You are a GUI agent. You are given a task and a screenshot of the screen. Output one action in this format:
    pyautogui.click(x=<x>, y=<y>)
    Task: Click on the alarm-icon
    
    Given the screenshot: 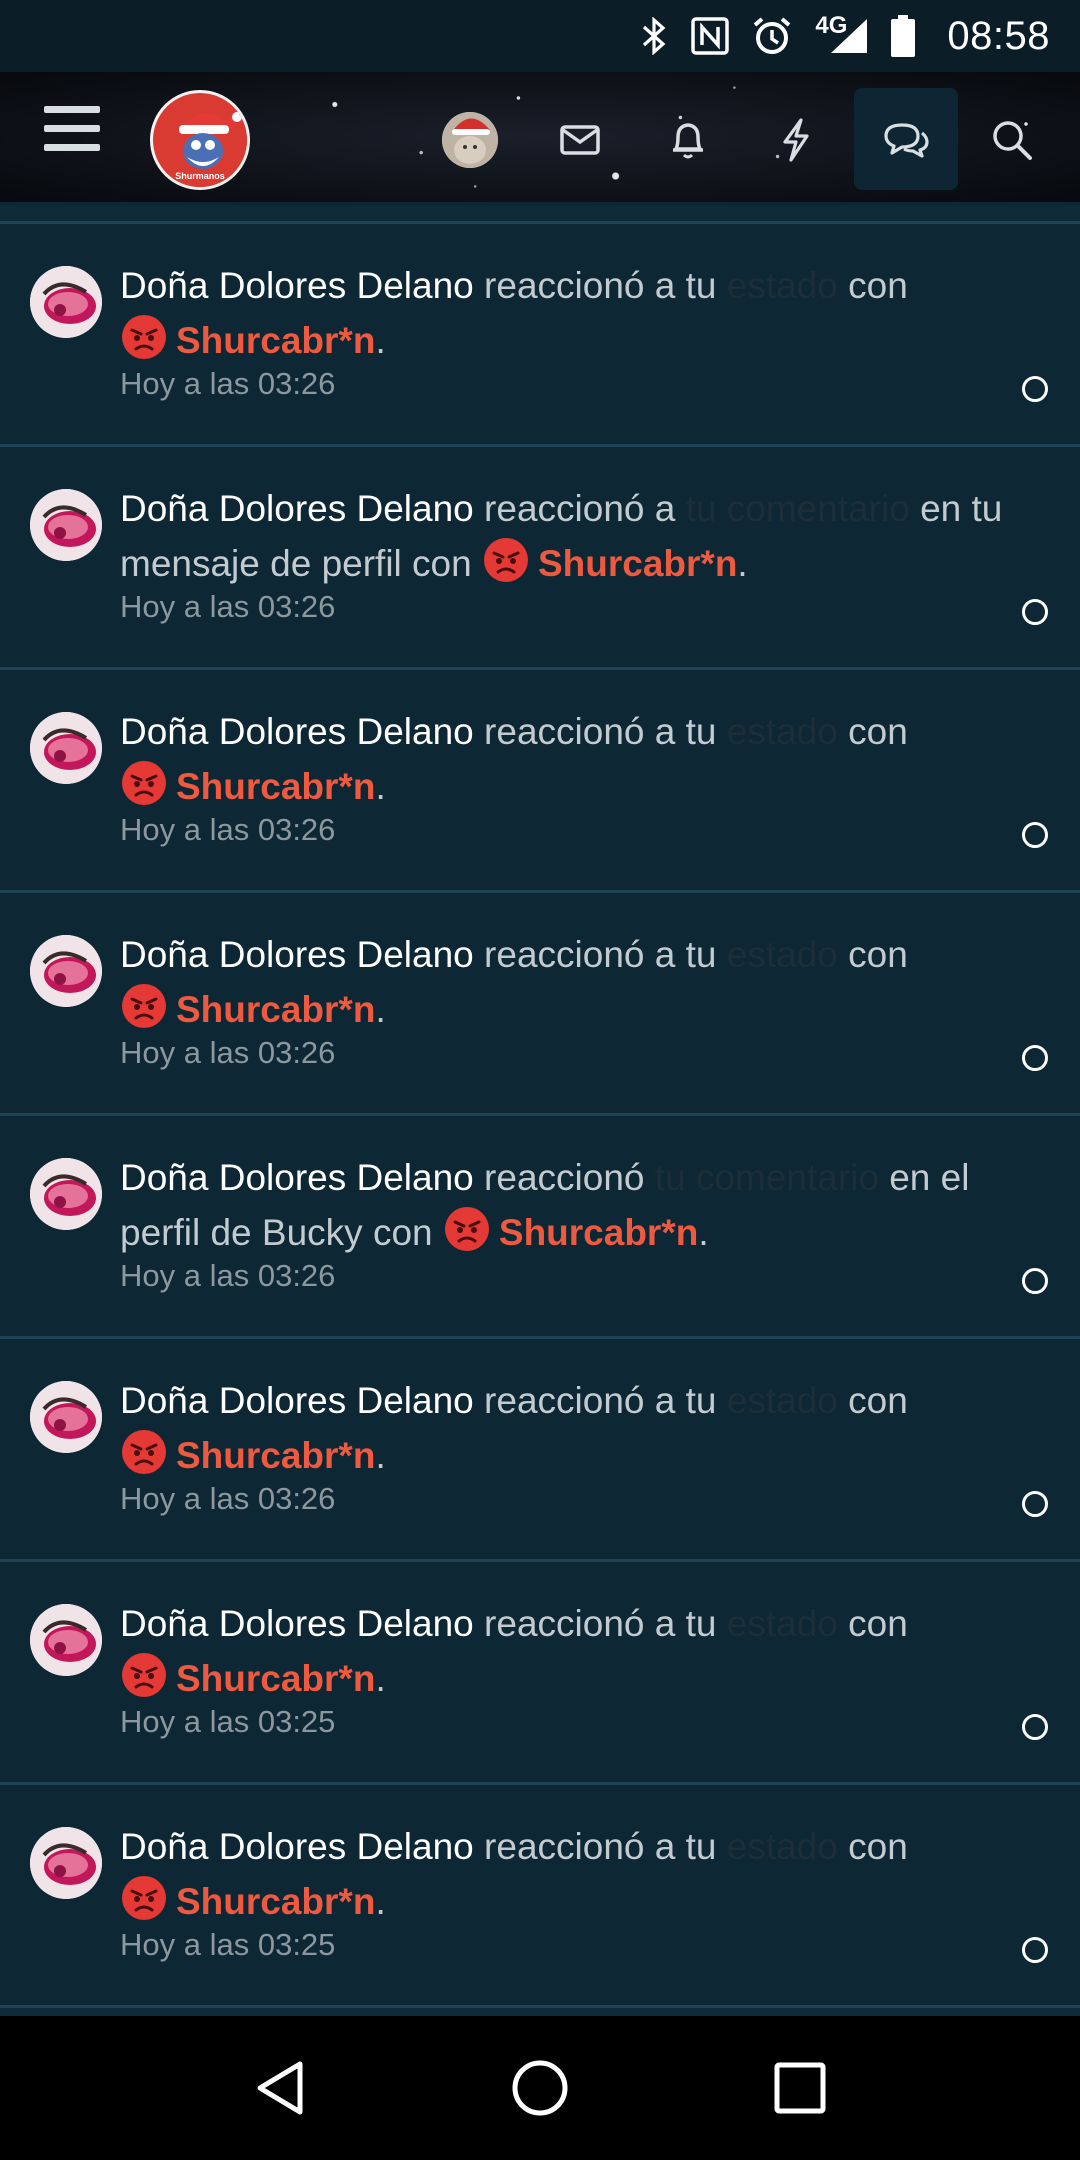 What is the action you would take?
    pyautogui.click(x=772, y=36)
    